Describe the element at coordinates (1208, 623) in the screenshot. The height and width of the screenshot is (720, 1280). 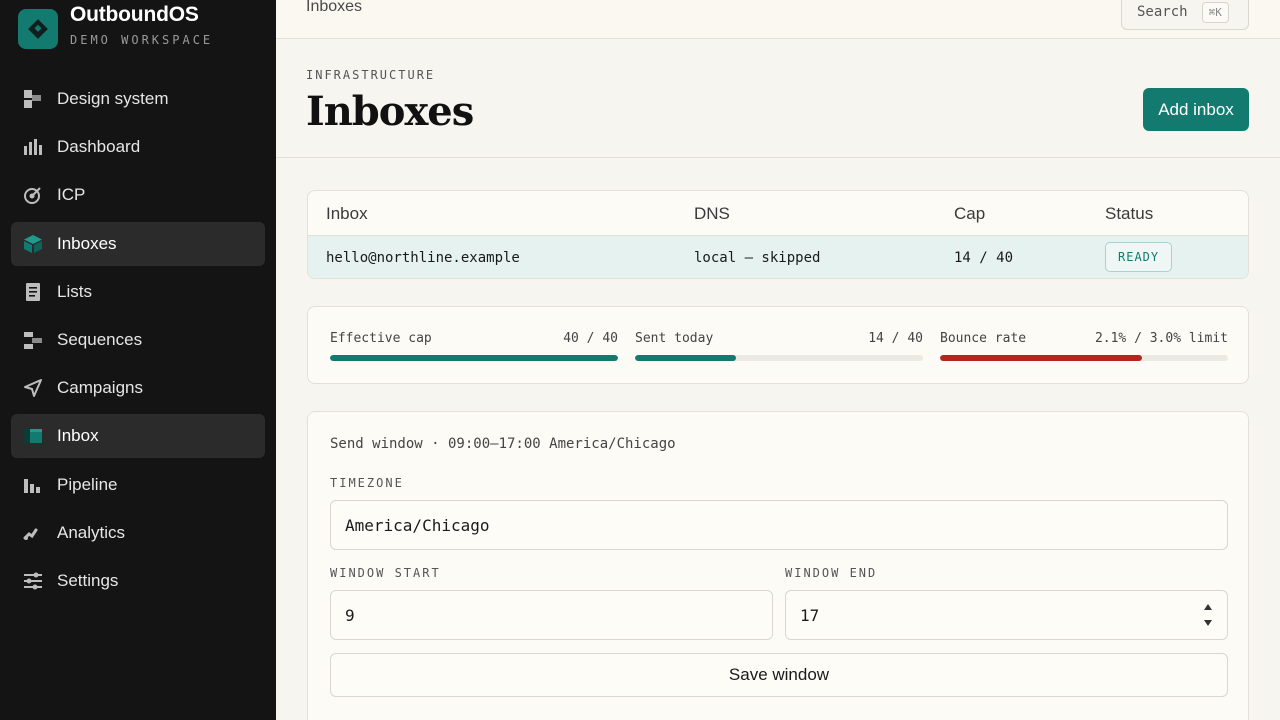
I see `stepper-down-icon` at that location.